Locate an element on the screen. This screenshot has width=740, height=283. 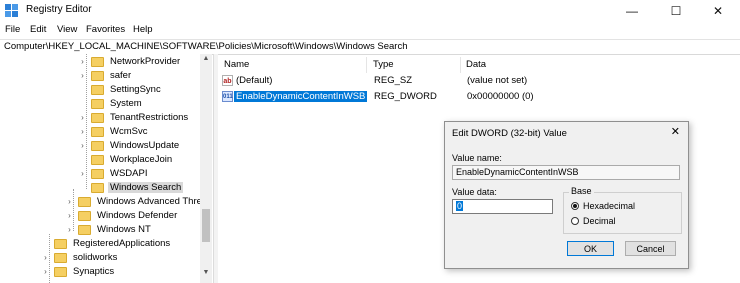
tree-item-system: System is located at coordinates (111, 104).